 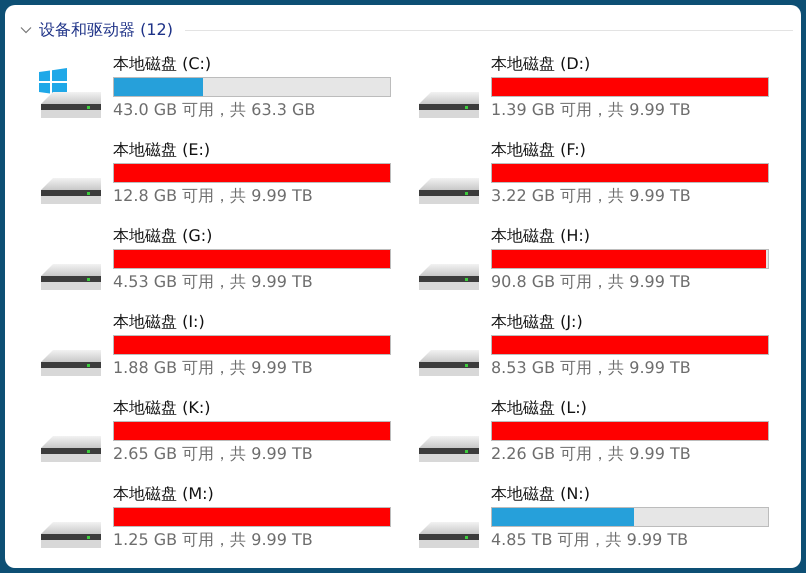 What do you see at coordinates (541, 494) in the screenshot?
I see `drive-name: 本地磁盘 (N:)` at bounding box center [541, 494].